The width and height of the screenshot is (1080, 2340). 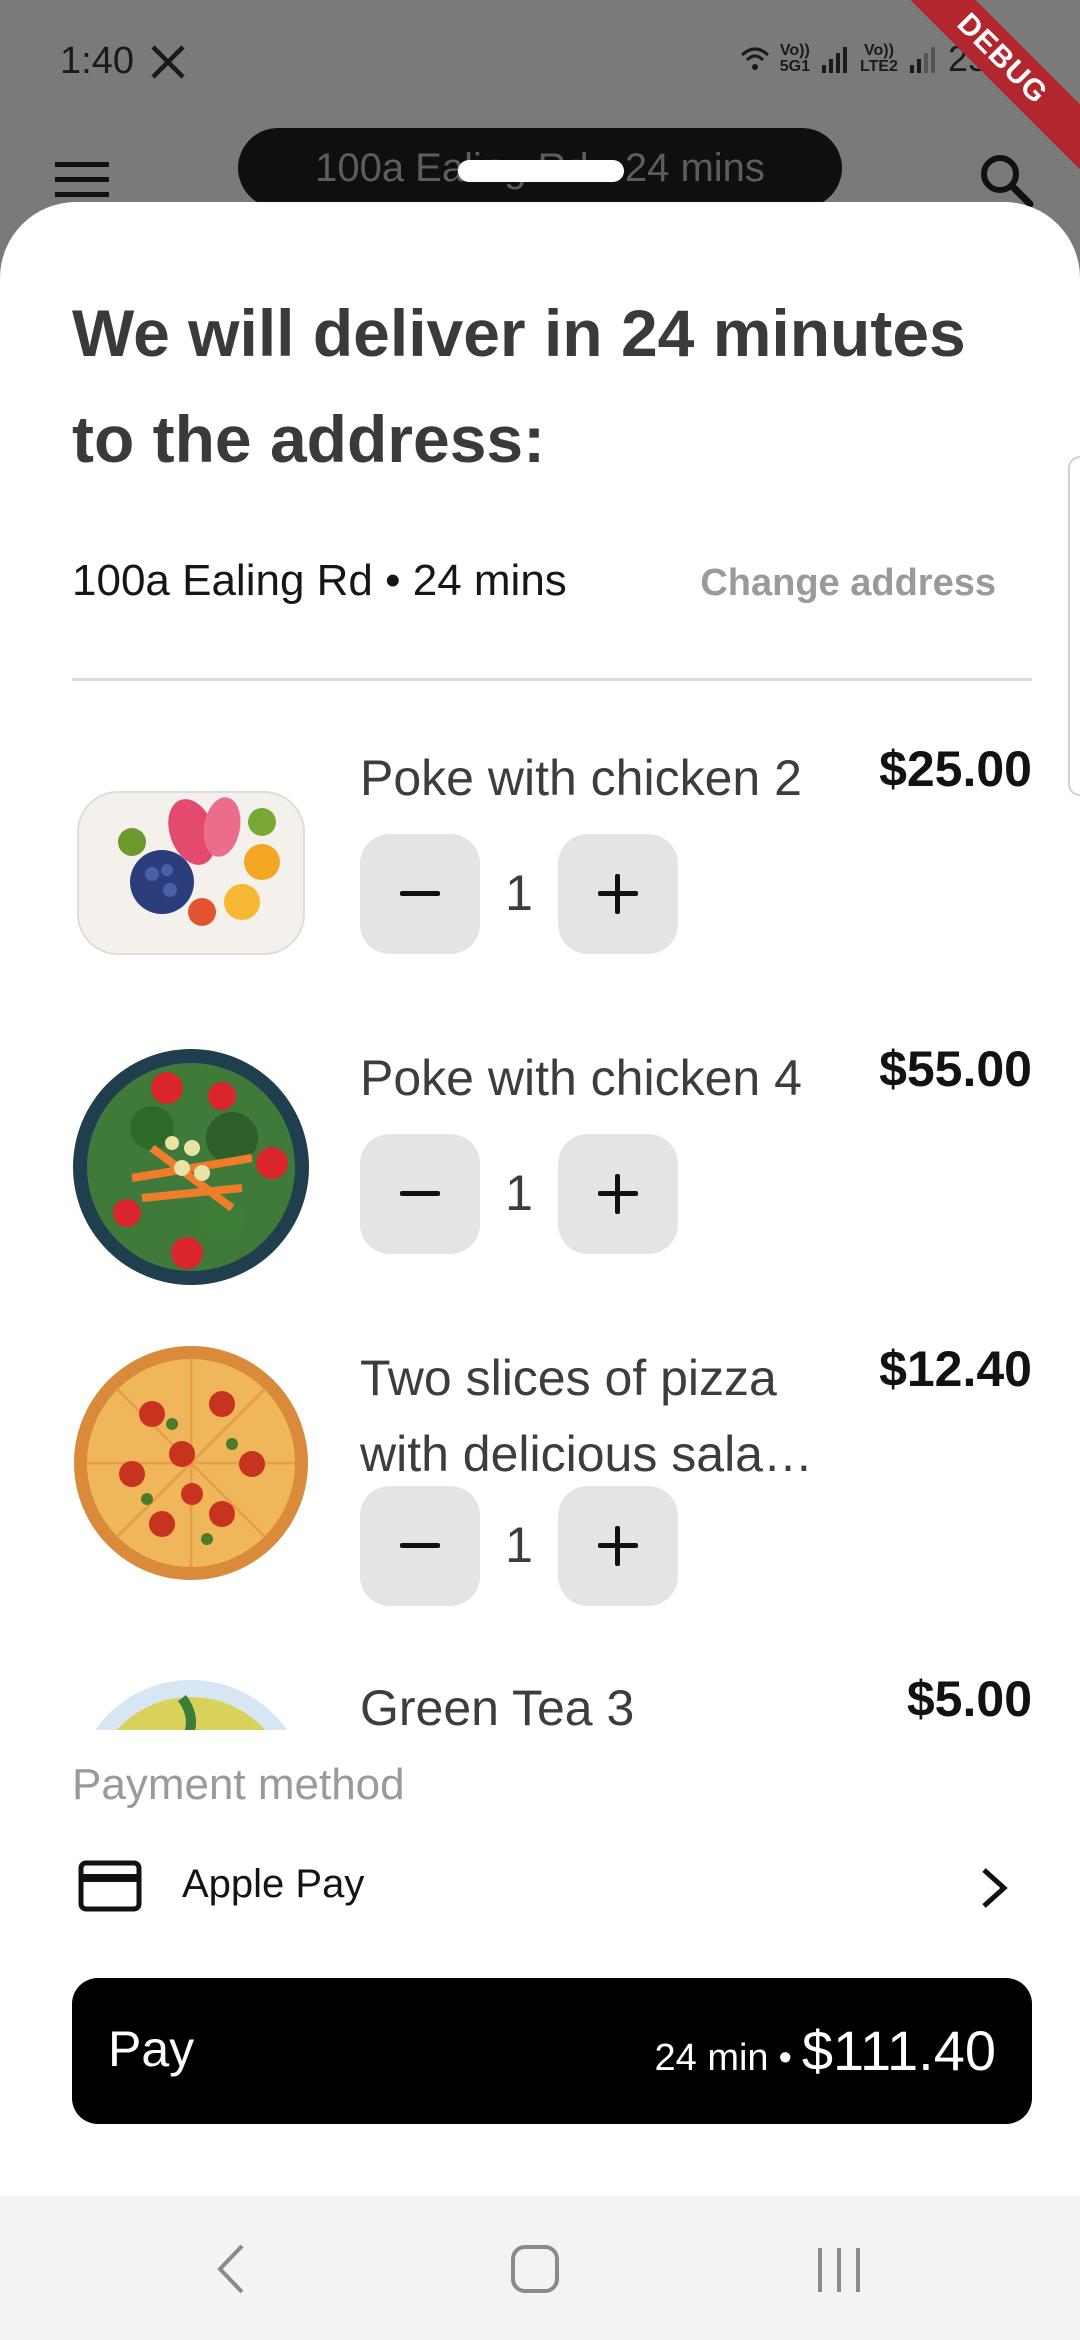 What do you see at coordinates (969, 1699) in the screenshot?
I see `item-price: $5.00` at bounding box center [969, 1699].